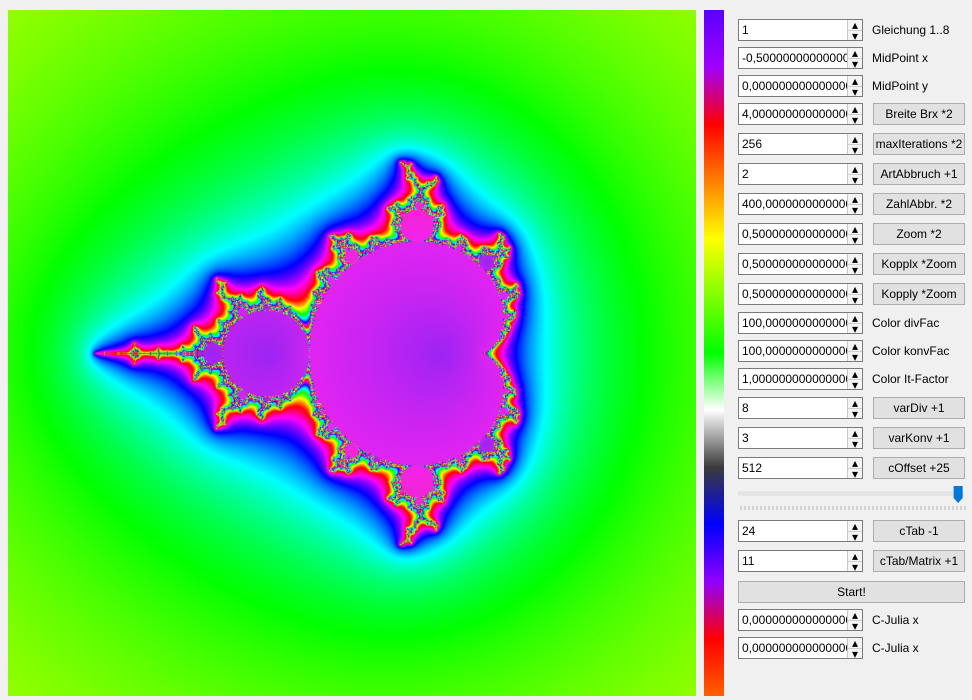 Image resolution: width=972 pixels, height=700 pixels. Describe the element at coordinates (919, 561) in the screenshot. I see `ctab-matrix-button: cTab/Matrix +1` at that location.